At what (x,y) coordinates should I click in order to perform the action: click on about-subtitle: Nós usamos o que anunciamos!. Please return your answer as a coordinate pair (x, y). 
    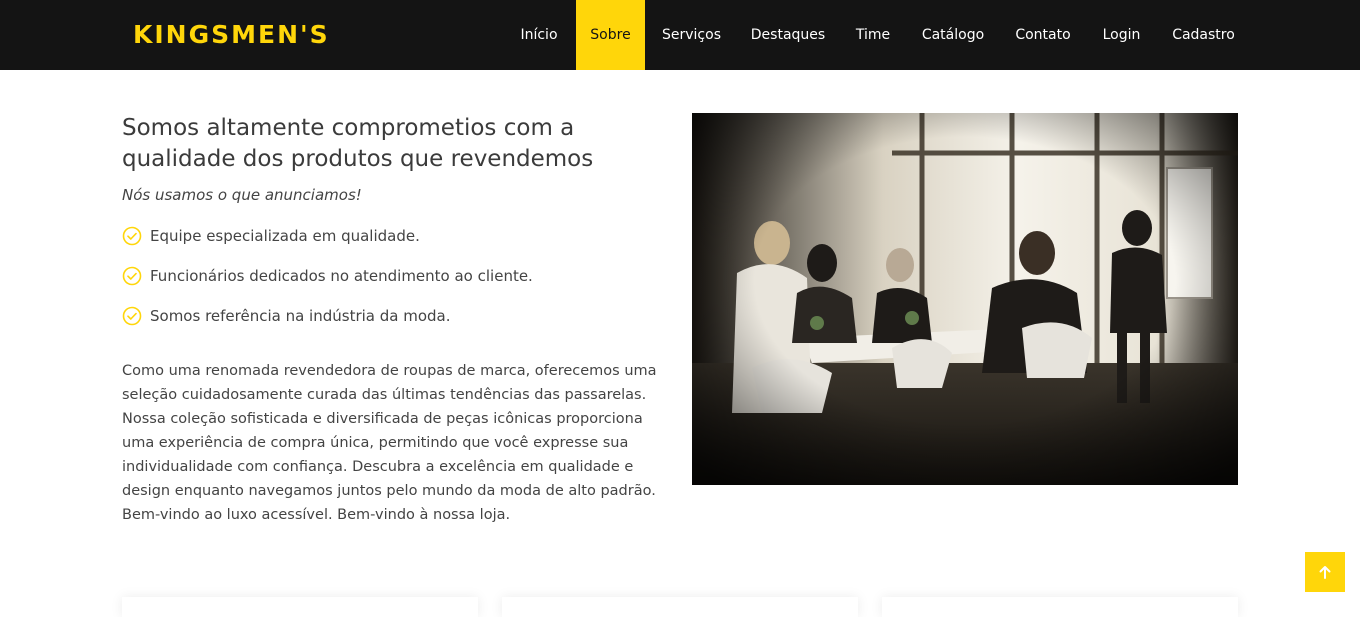
    Looking at the image, I should click on (242, 195).